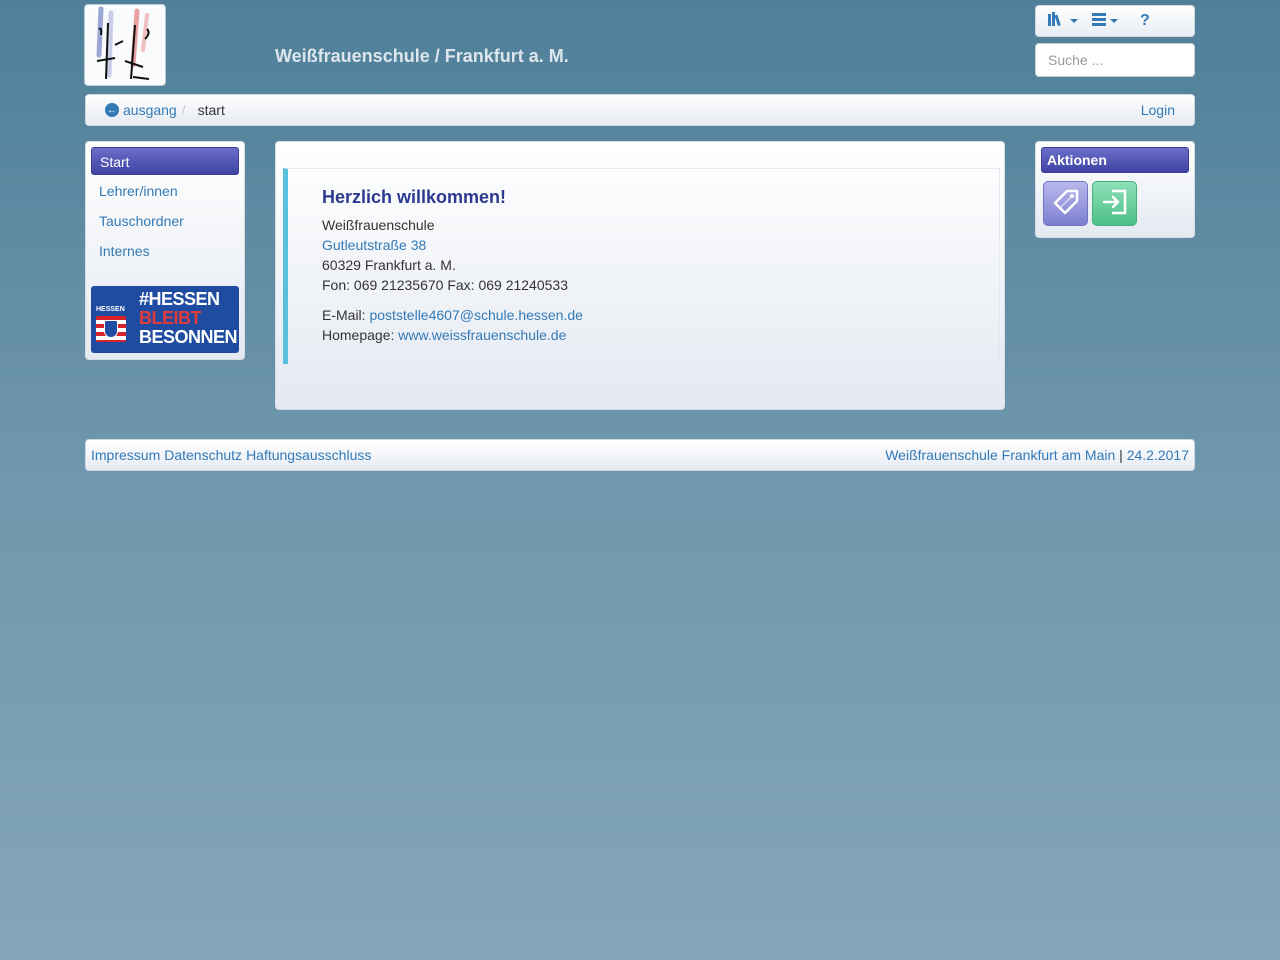 This screenshot has width=1280, height=960. Describe the element at coordinates (389, 265) in the screenshot. I see `city-line: 60329 Frankfurt a. M.` at that location.